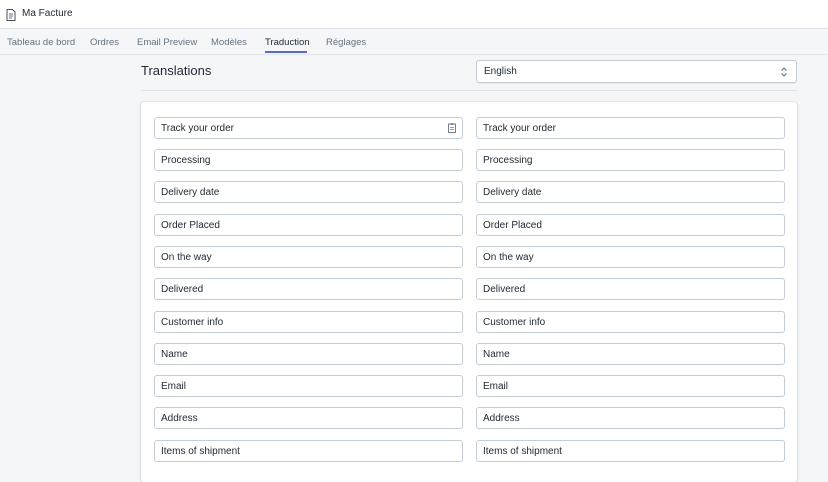  What do you see at coordinates (630, 386) in the screenshot?
I see `target-field-email: Email` at bounding box center [630, 386].